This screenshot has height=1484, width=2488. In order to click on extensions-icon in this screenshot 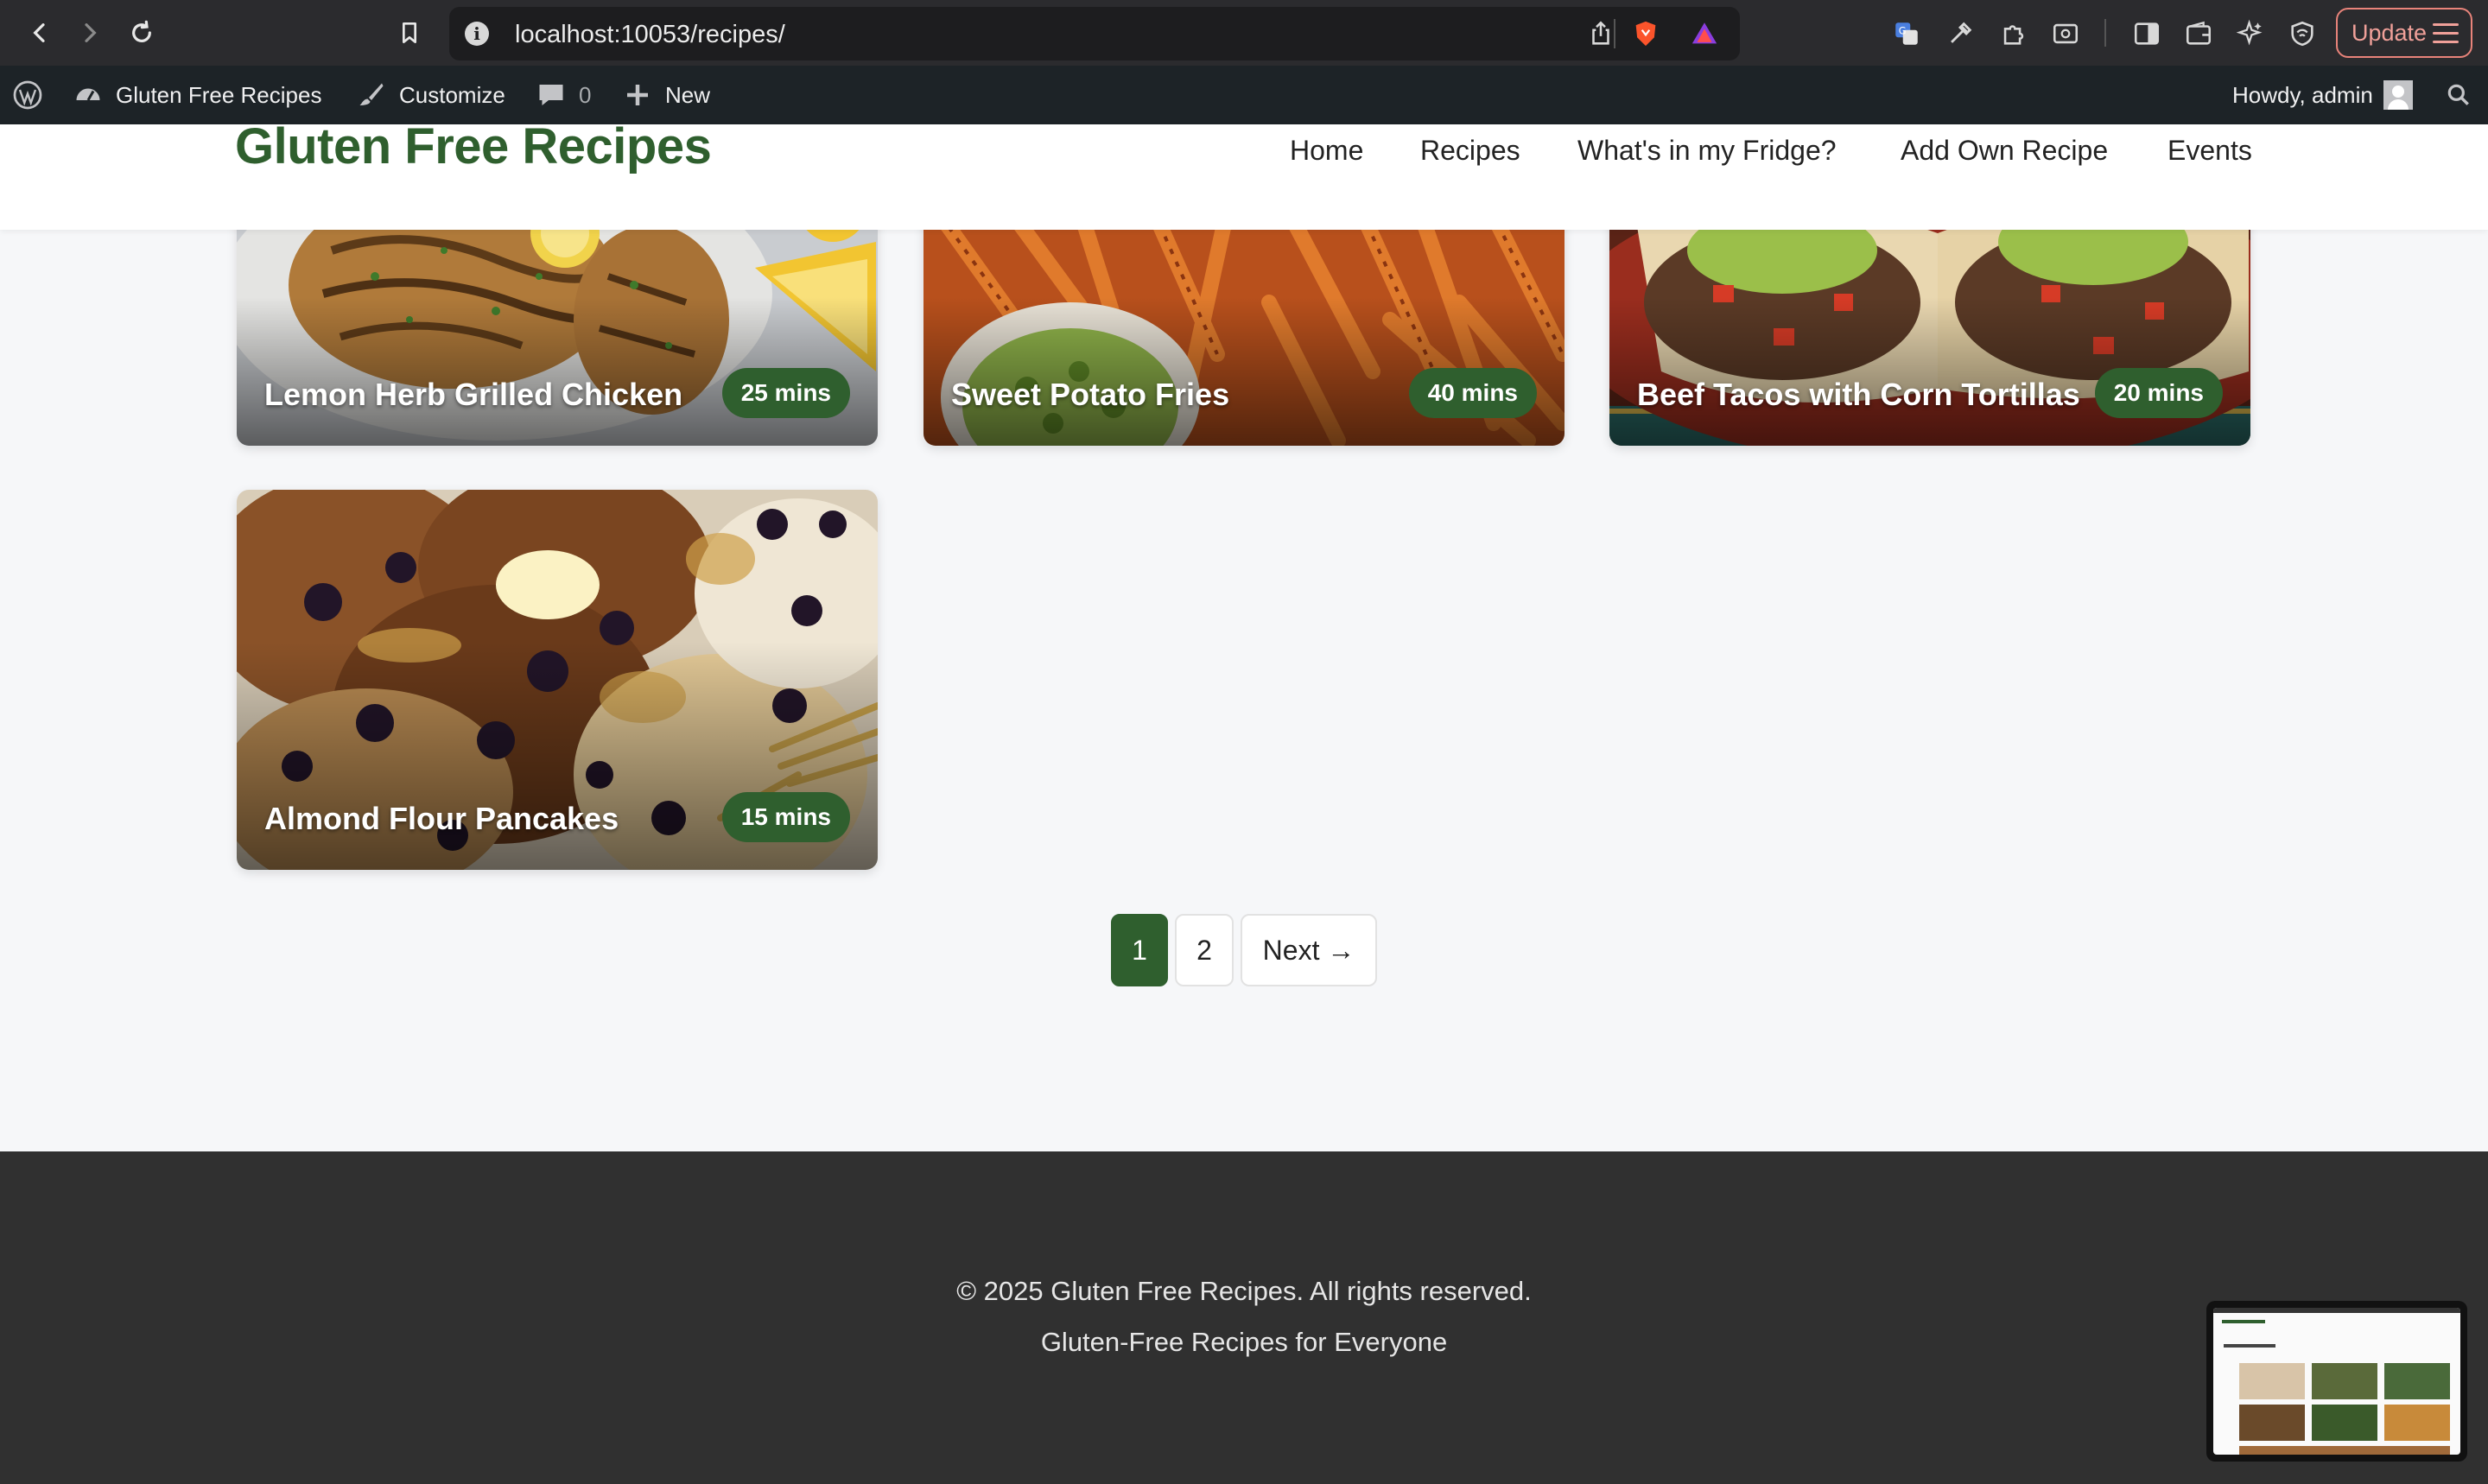, I will do `click(2014, 33)`.